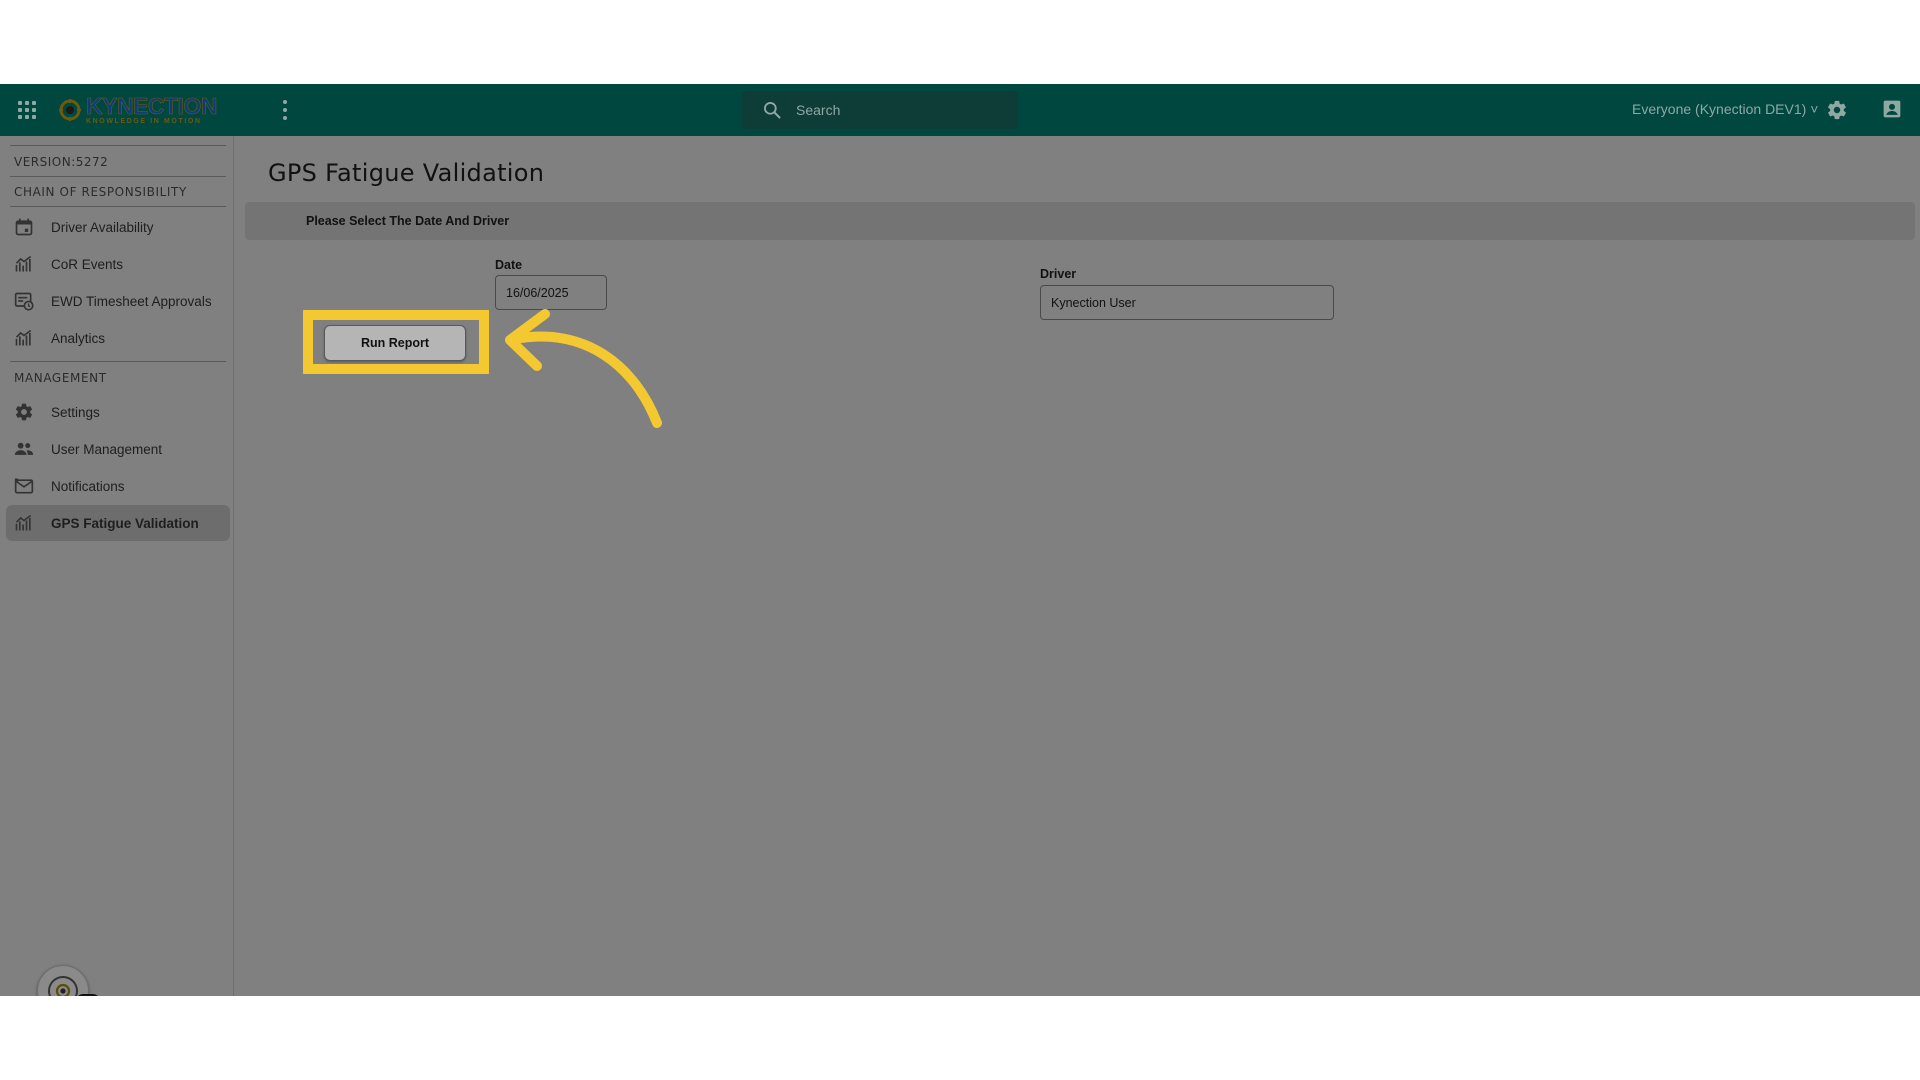 The width and height of the screenshot is (1920, 1080). What do you see at coordinates (63, 989) in the screenshot?
I see `robot-icon` at bounding box center [63, 989].